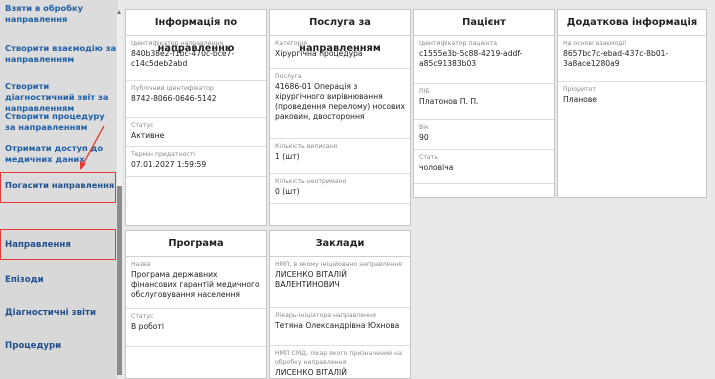 The width and height of the screenshot is (715, 379). Describe the element at coordinates (340, 189) in the screenshot. I see `field-quantity-not-received: Кількість неотримано 0 (шт)` at that location.